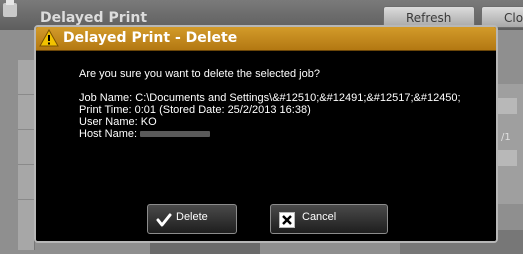 The image size is (523, 254). I want to click on host-name-row: Host Name:, so click(270, 134).